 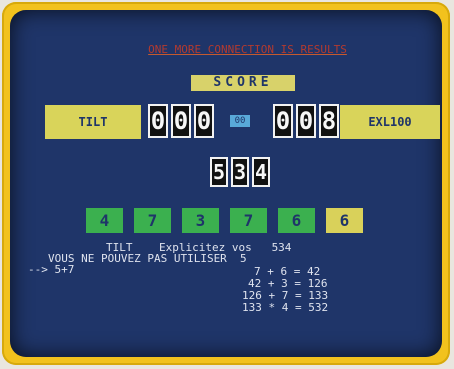 I want to click on input-line: --> 5+7, so click(x=51, y=269).